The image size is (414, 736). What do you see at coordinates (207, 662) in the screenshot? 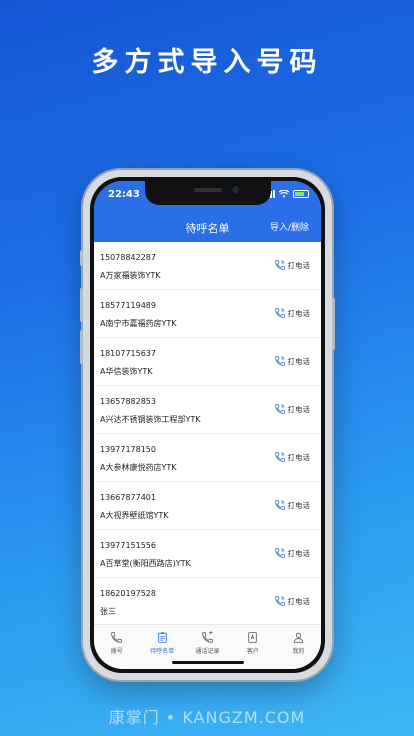
I see `home-indicator` at bounding box center [207, 662].